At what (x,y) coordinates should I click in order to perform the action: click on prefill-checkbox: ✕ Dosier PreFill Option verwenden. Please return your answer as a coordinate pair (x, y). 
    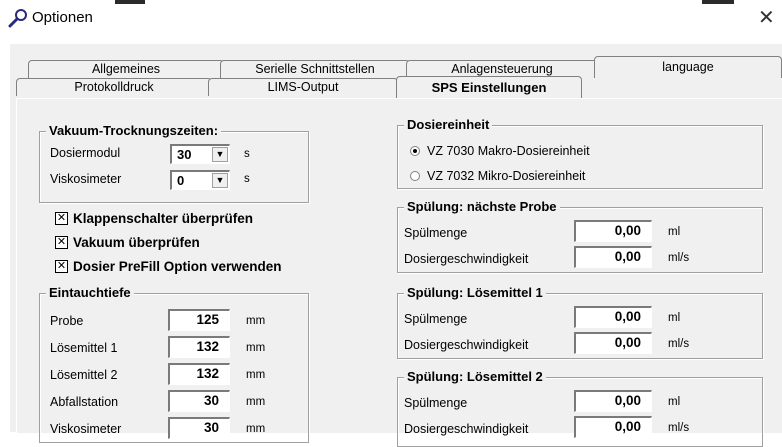
    Looking at the image, I should click on (168, 266).